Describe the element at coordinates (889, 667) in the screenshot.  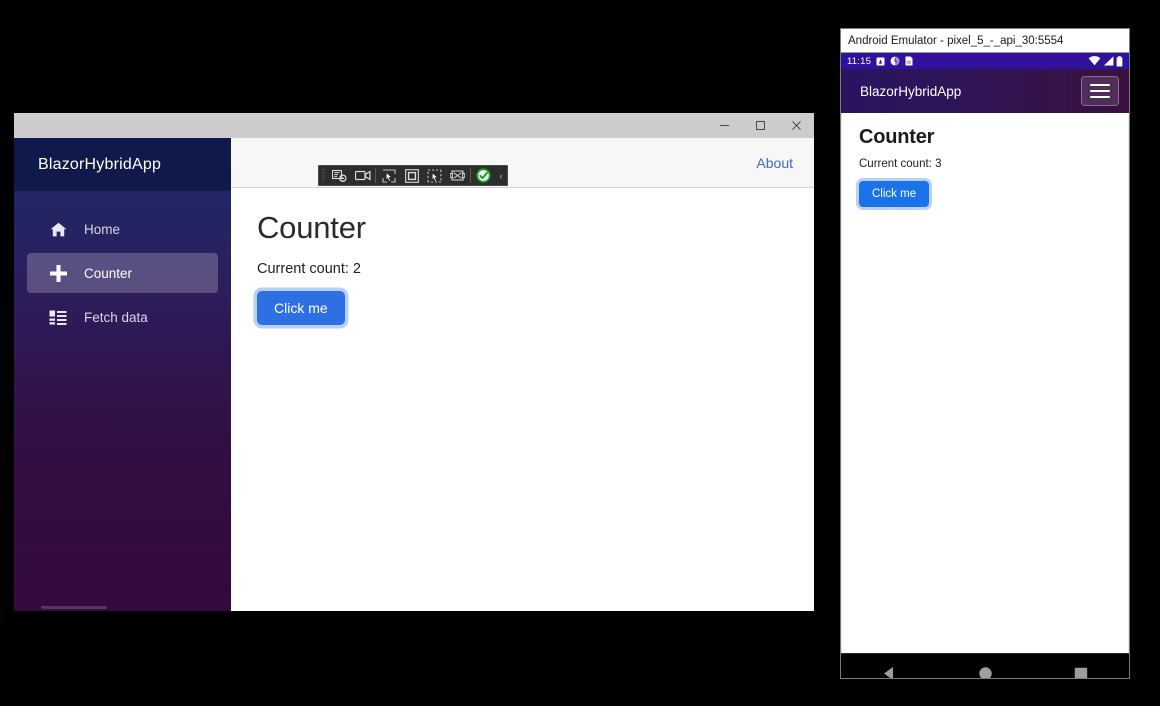
I see `back-icon` at that location.